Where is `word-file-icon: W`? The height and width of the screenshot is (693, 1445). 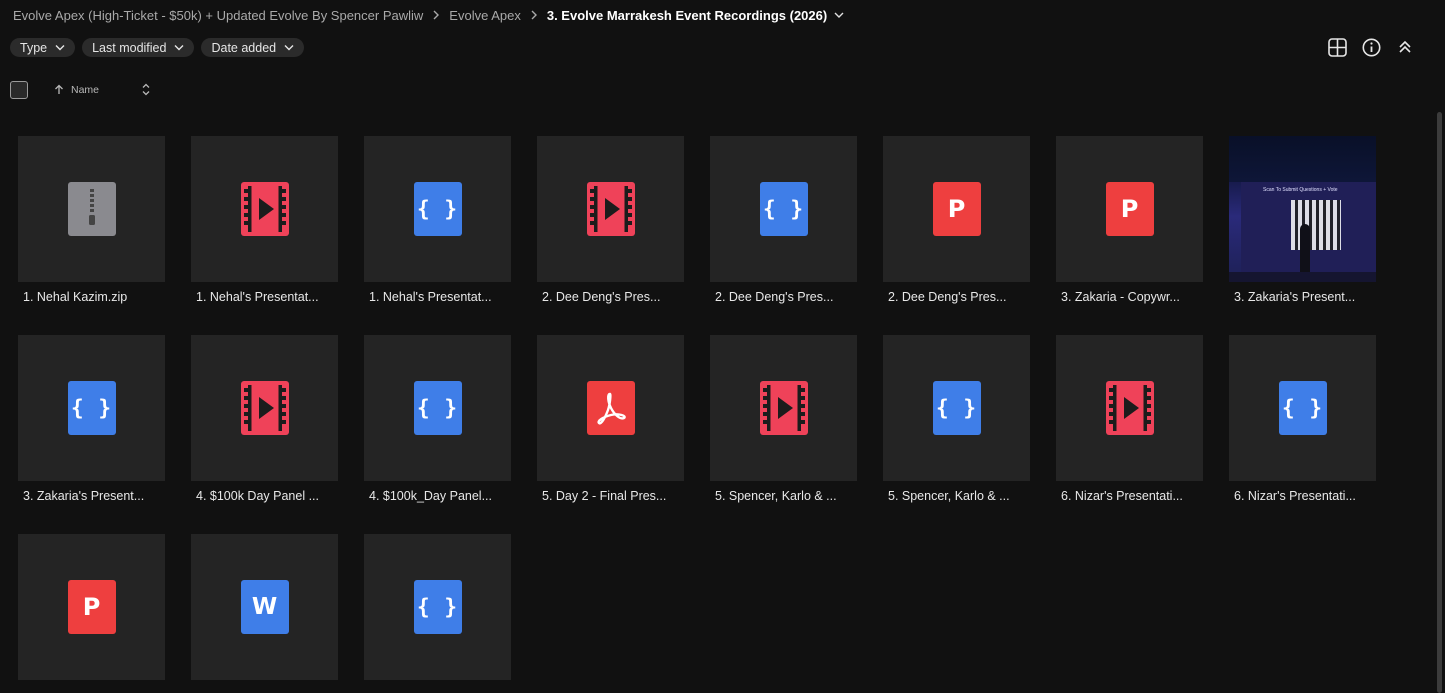
word-file-icon: W is located at coordinates (264, 607).